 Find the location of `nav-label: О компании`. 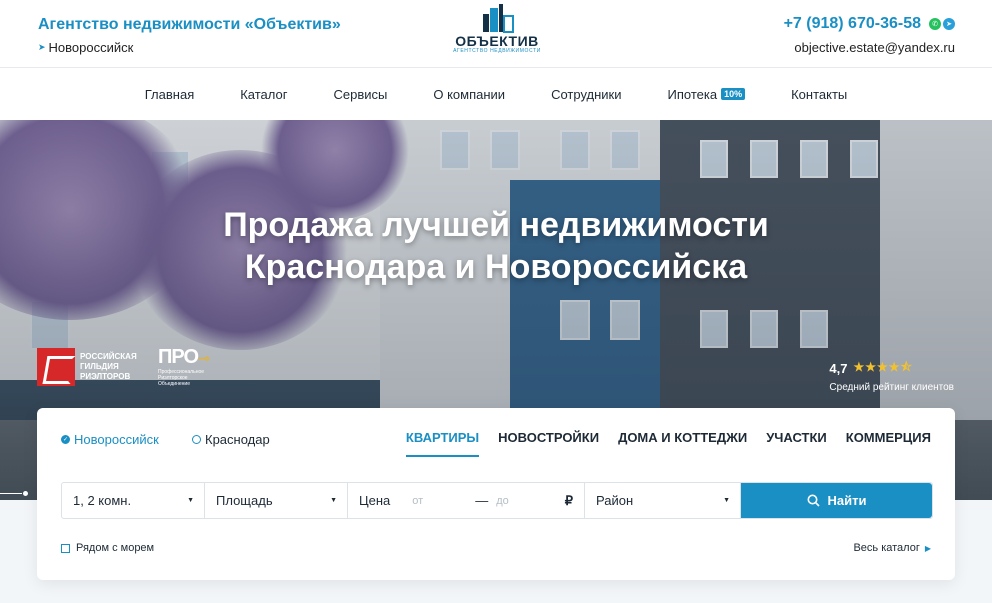

nav-label: О компании is located at coordinates (469, 94).